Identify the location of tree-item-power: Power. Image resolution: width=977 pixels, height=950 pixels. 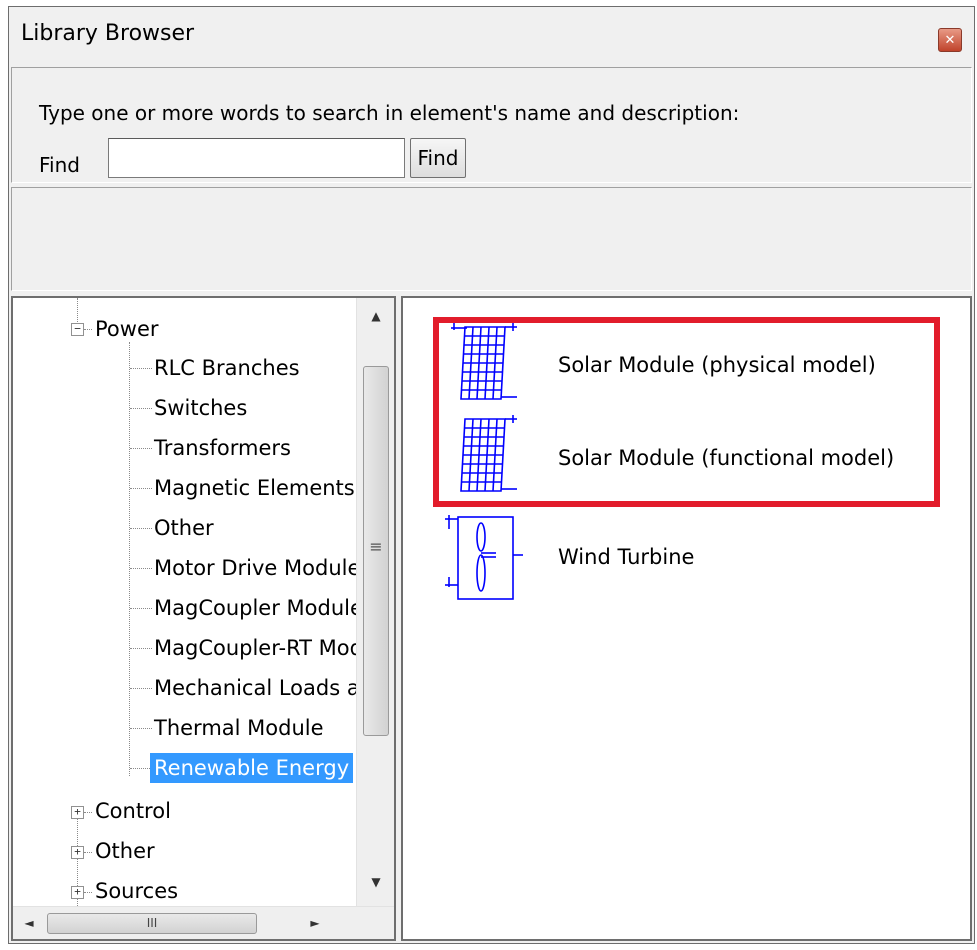
(127, 329).